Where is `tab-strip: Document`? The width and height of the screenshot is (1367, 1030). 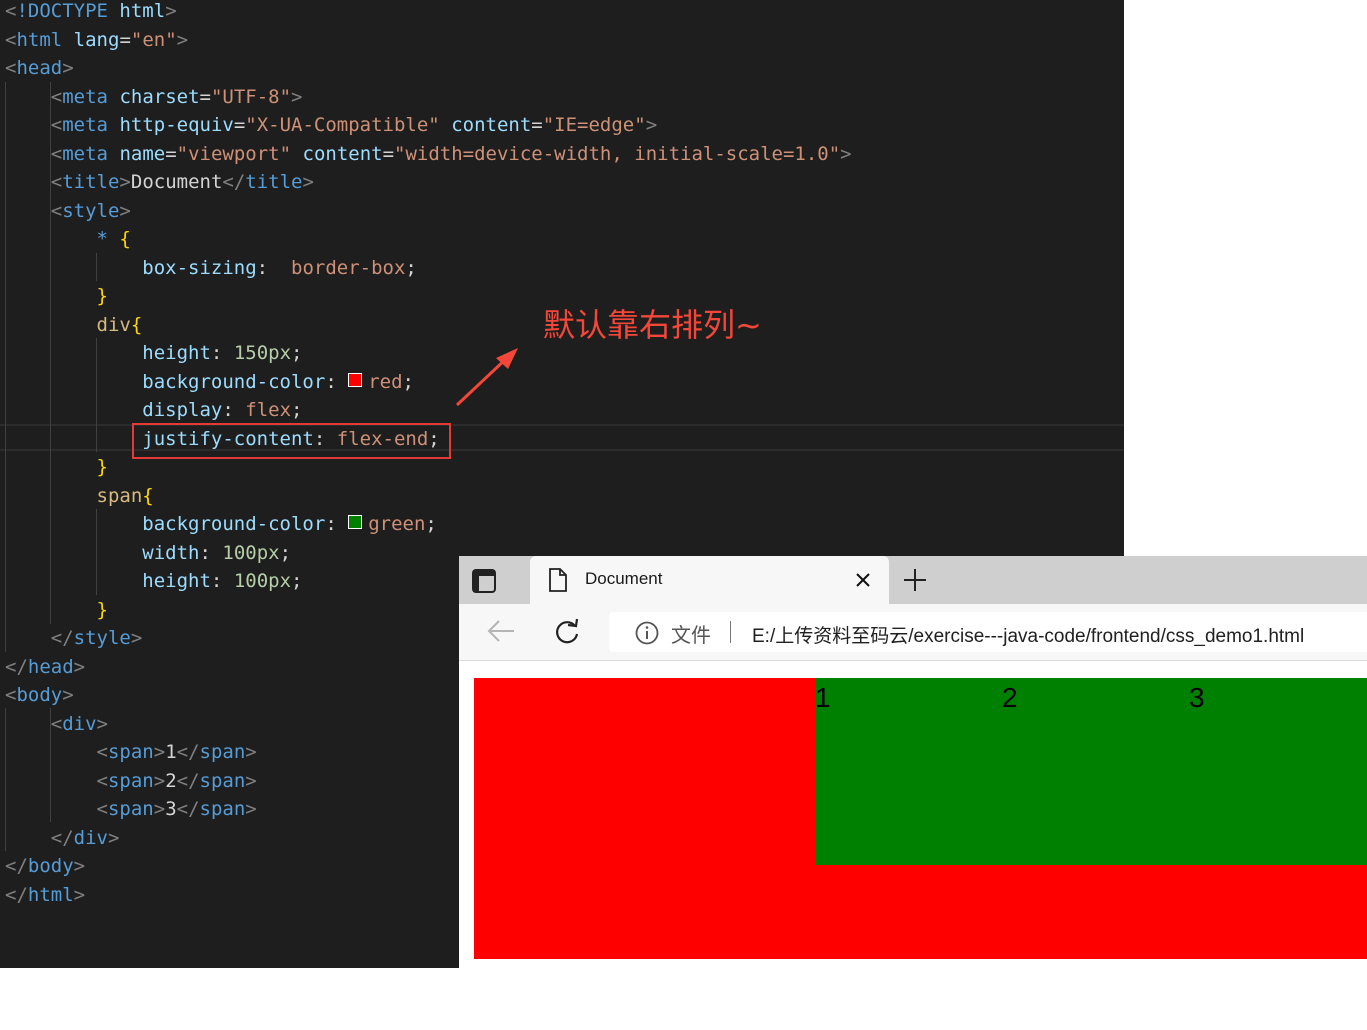
tab-strip: Document is located at coordinates (913, 580).